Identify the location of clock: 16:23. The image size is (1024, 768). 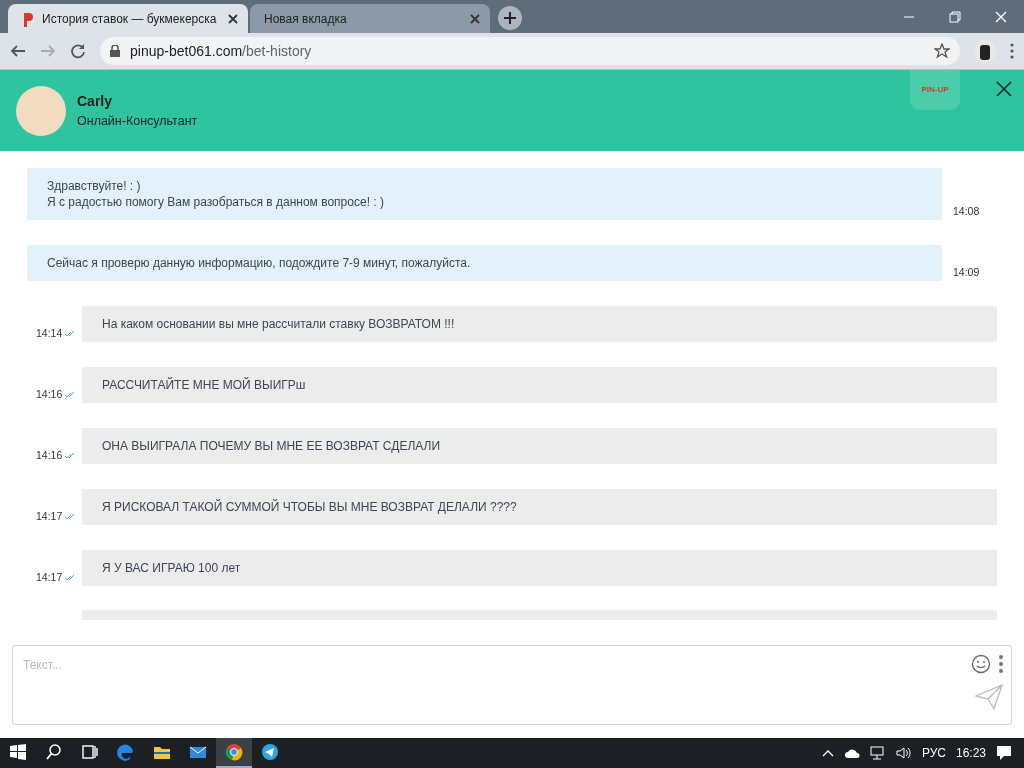
(970, 753).